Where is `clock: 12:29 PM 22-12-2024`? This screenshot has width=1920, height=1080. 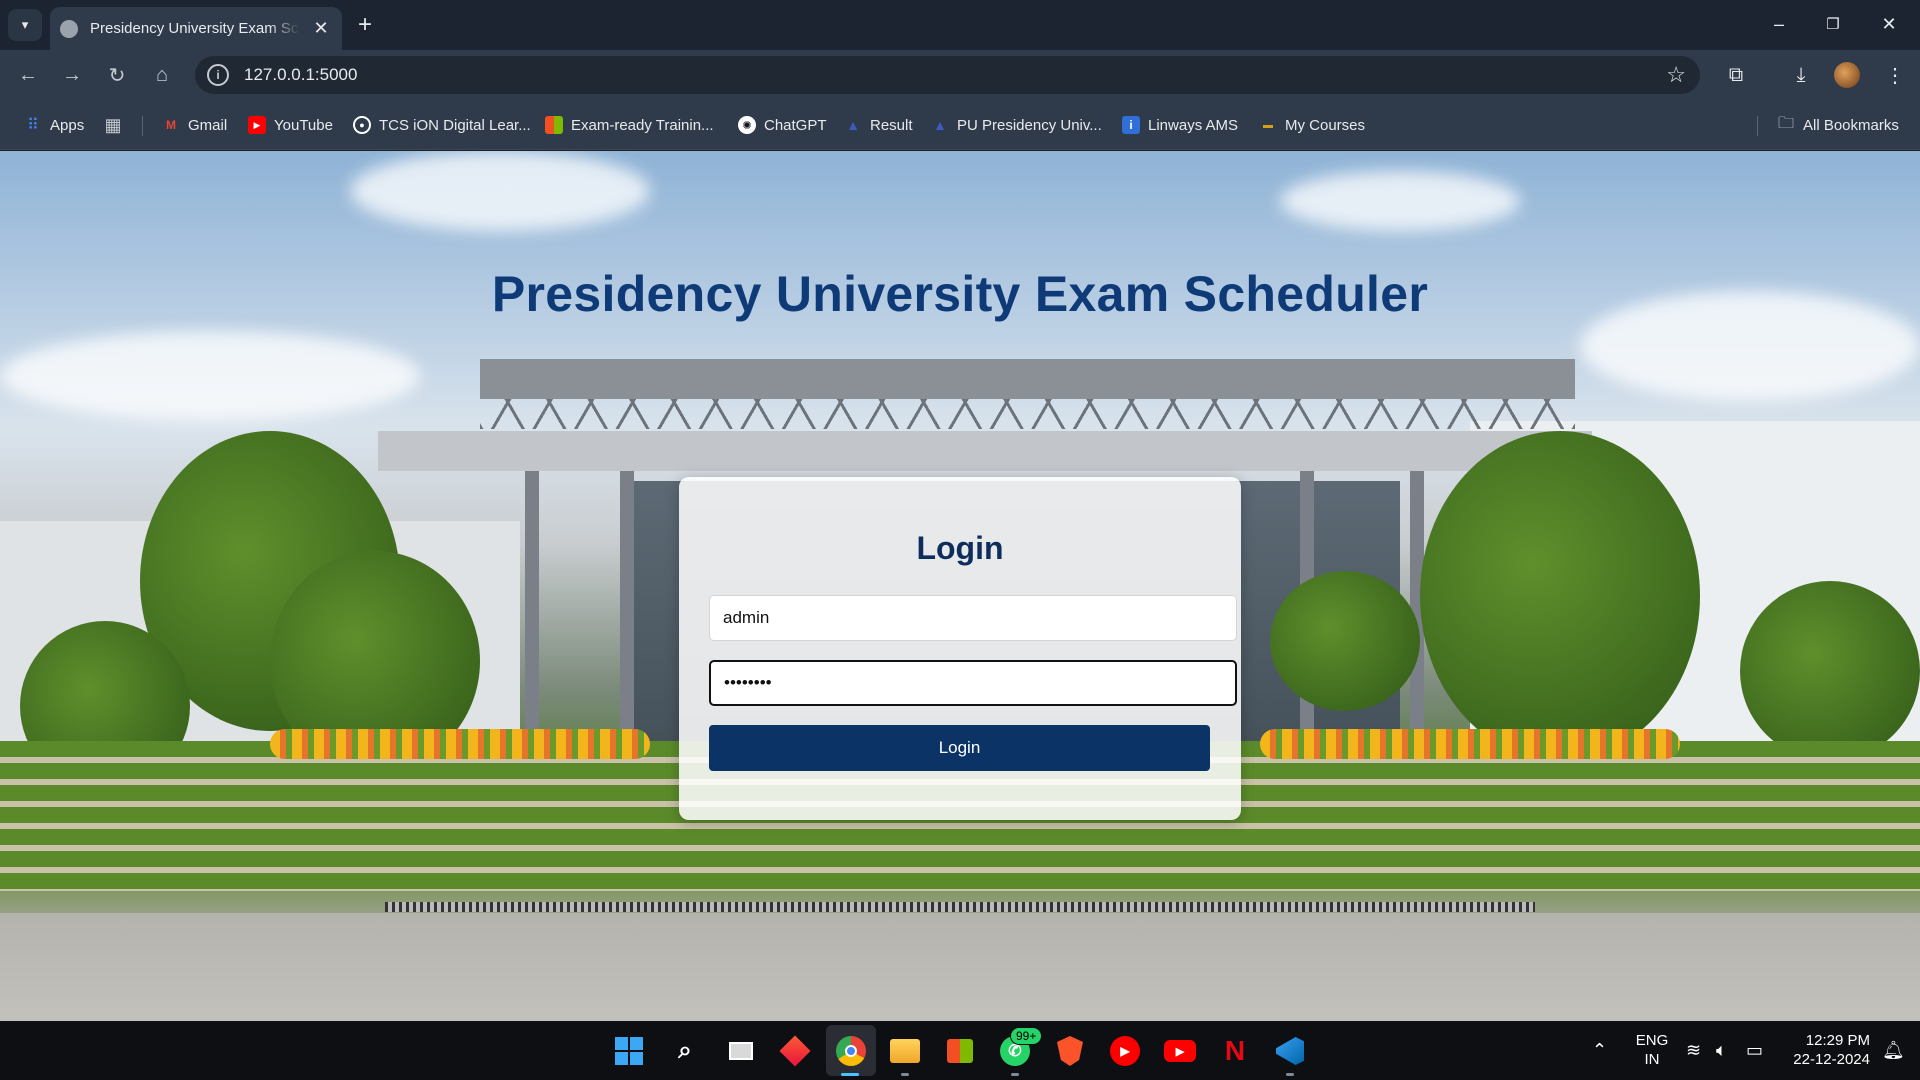 clock: 12:29 PM 22-12-2024 is located at coordinates (1825, 1050).